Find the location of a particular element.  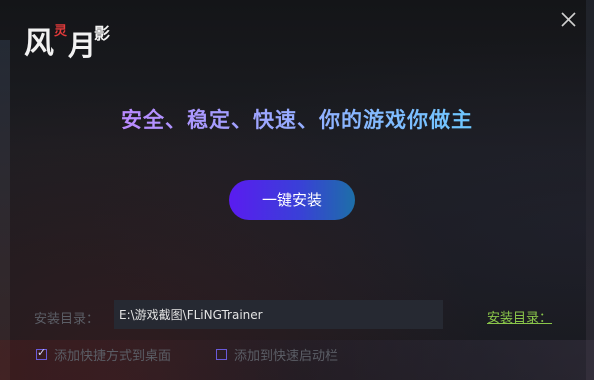

desktop-shortcut-checkbox: ✓ is located at coordinates (41, 353).